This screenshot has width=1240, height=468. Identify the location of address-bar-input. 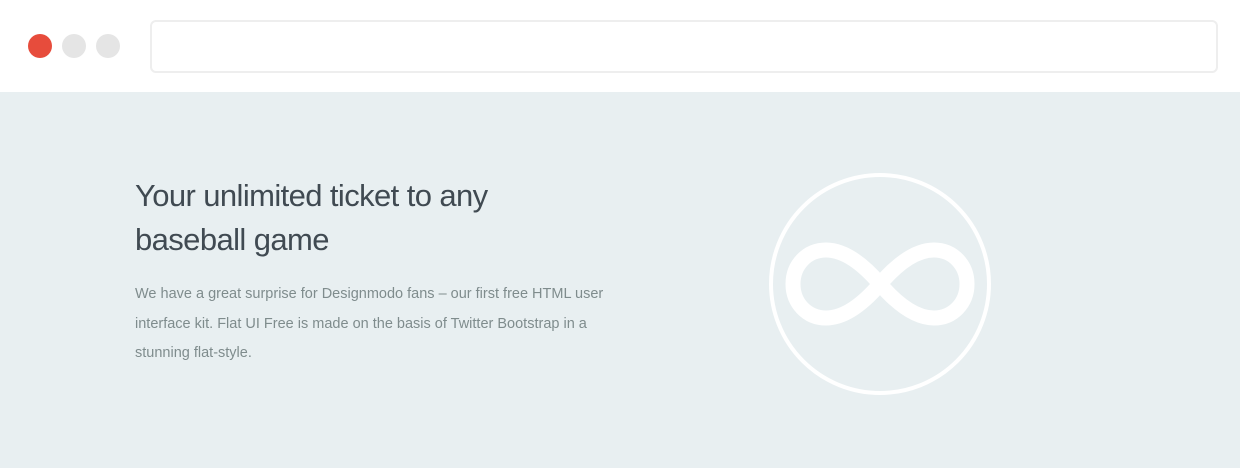
(684, 46).